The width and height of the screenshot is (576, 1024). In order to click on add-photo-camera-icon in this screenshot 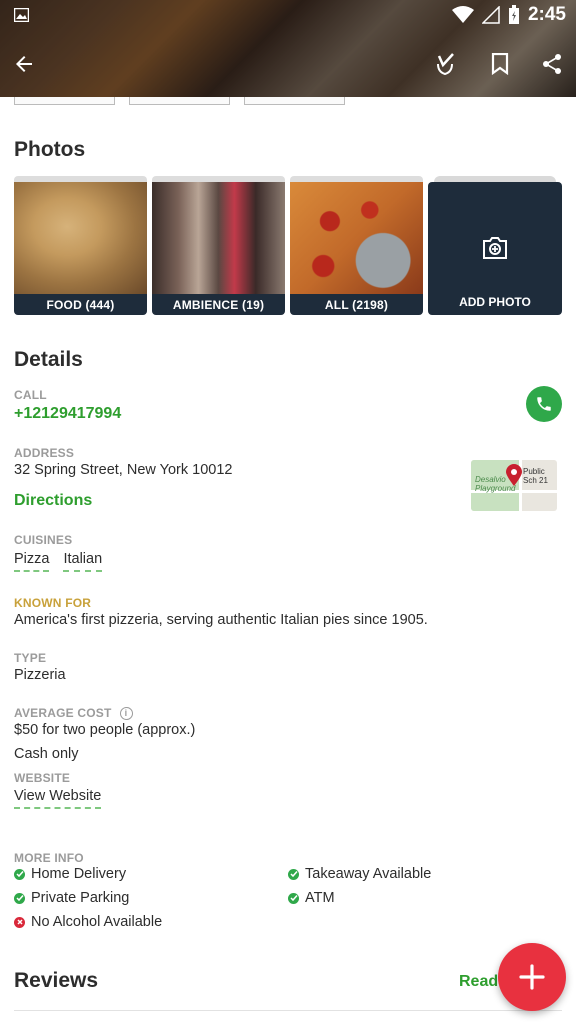, I will do `click(495, 248)`.